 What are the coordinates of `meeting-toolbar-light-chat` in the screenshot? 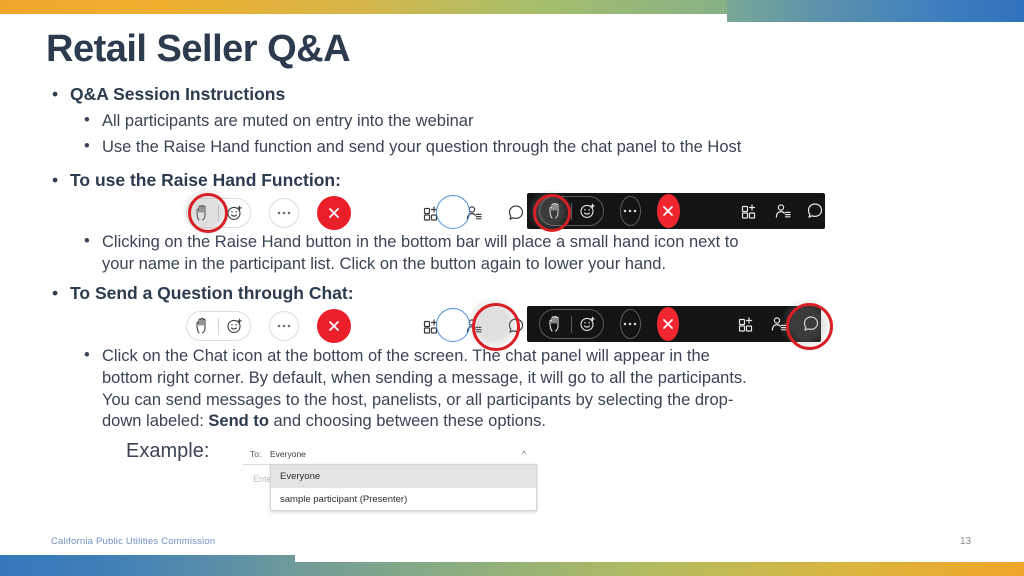 It's located at (358, 326).